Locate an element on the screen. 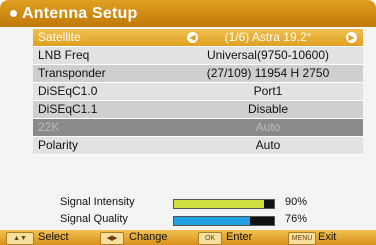 Image resolution: width=376 pixels, height=245 pixels. diseqc-1-1-label: DiSEqC1.1 is located at coordinates (68, 109).